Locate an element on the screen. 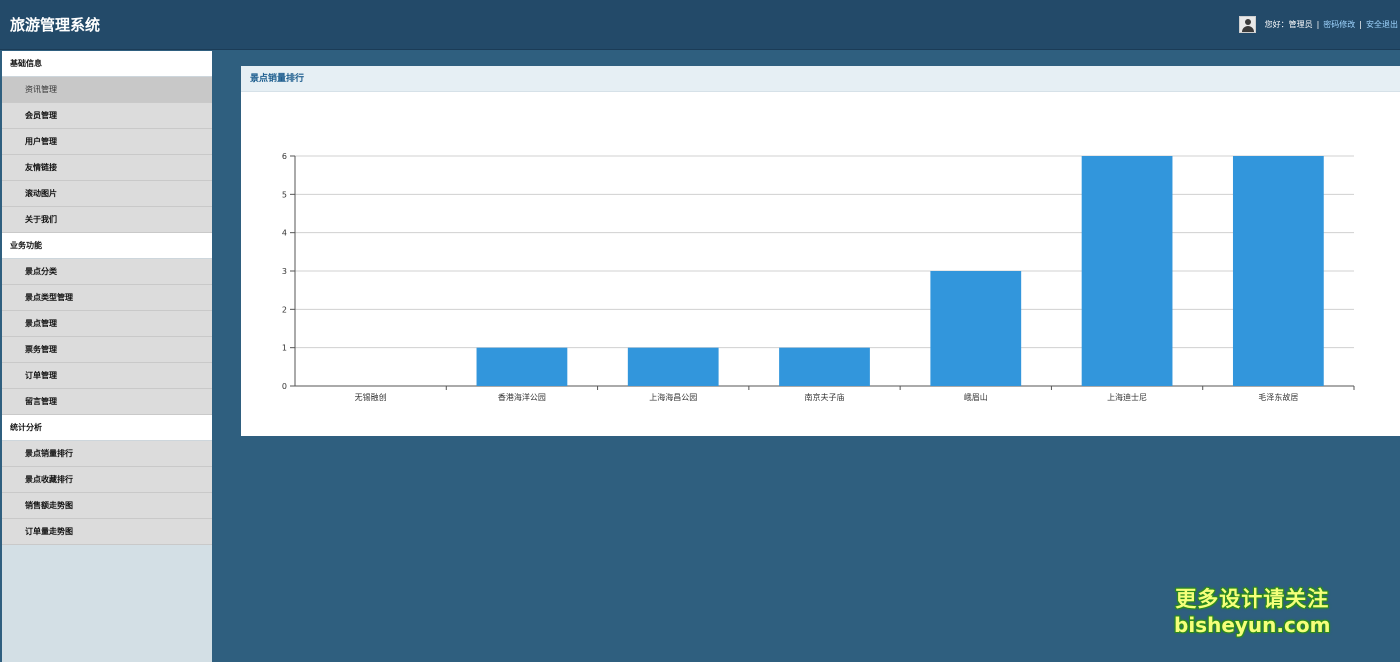  x-tick-label: 无锡融创 is located at coordinates (371, 397).